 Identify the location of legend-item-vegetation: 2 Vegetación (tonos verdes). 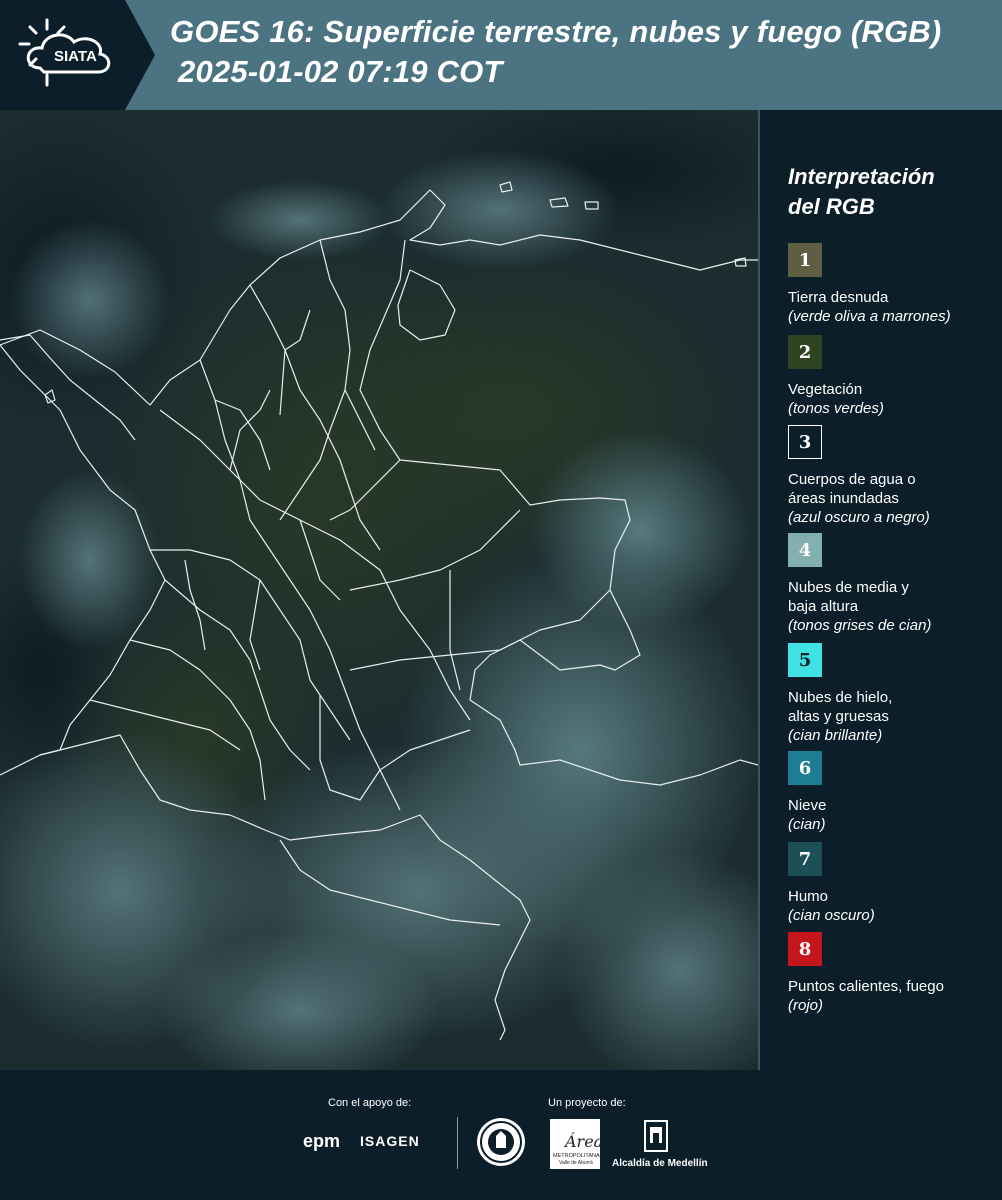
(888, 376).